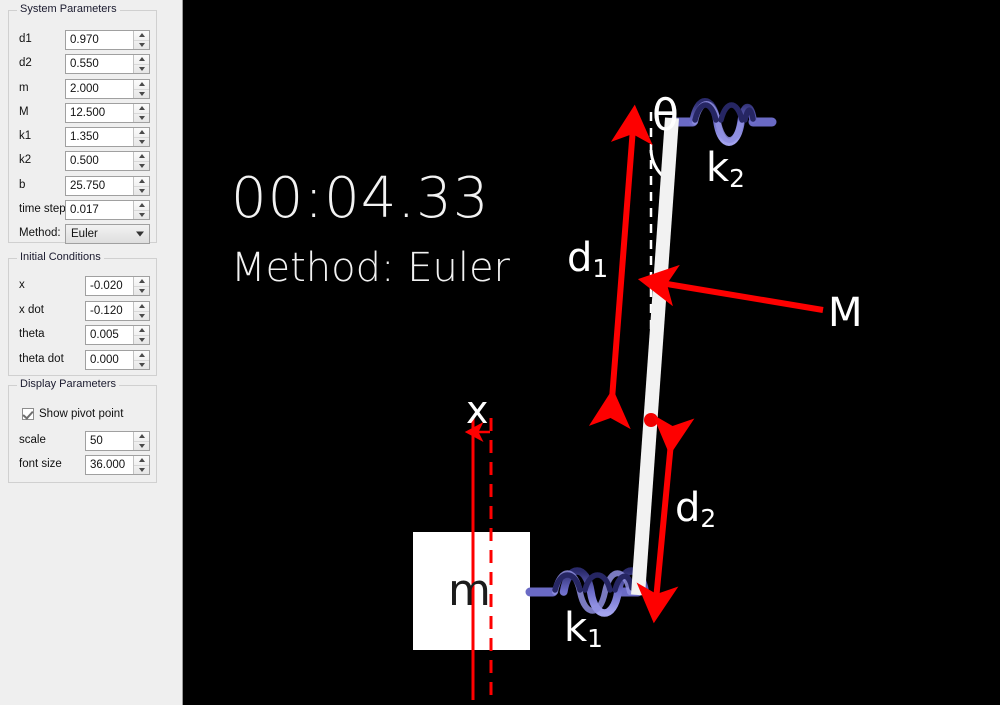 Image resolution: width=1000 pixels, height=705 pixels. I want to click on spinner-M-value: 12.500, so click(99, 113).